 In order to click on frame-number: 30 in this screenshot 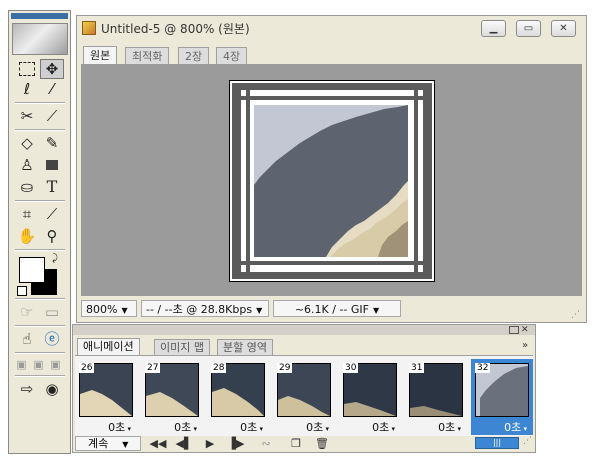, I will do `click(351, 368)`.